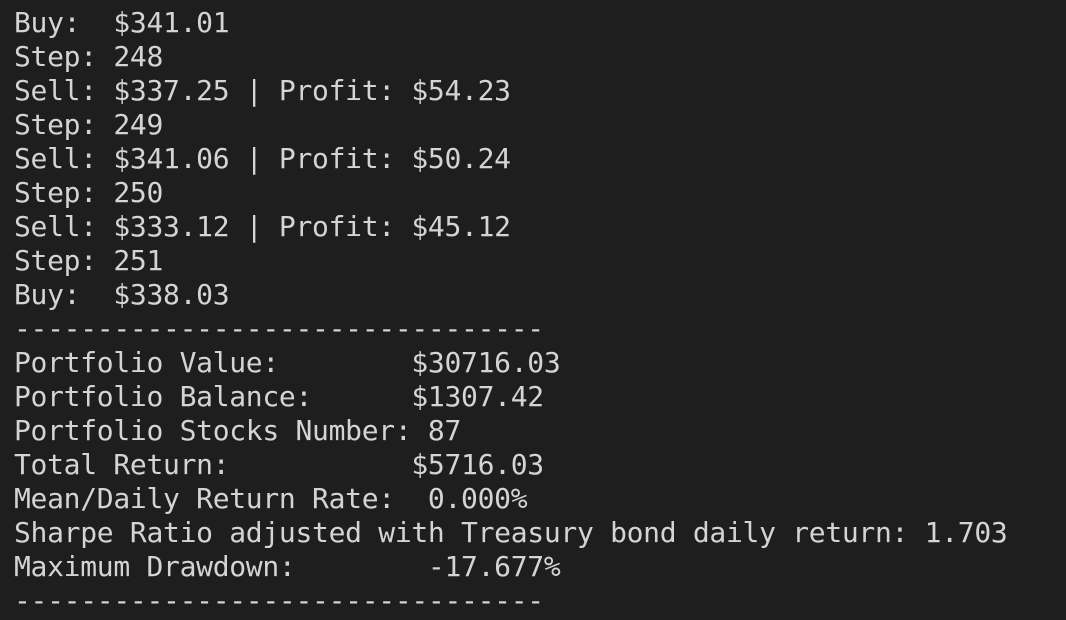  I want to click on log-line-step: Step: 251, so click(89, 260).